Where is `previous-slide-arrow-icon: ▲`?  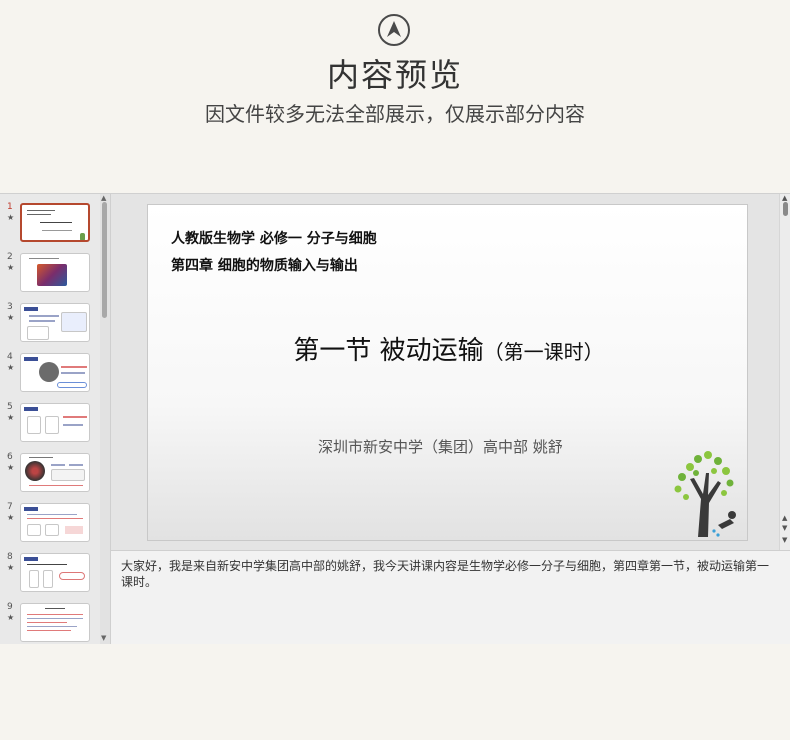
previous-slide-arrow-icon: ▲ is located at coordinates (784, 518).